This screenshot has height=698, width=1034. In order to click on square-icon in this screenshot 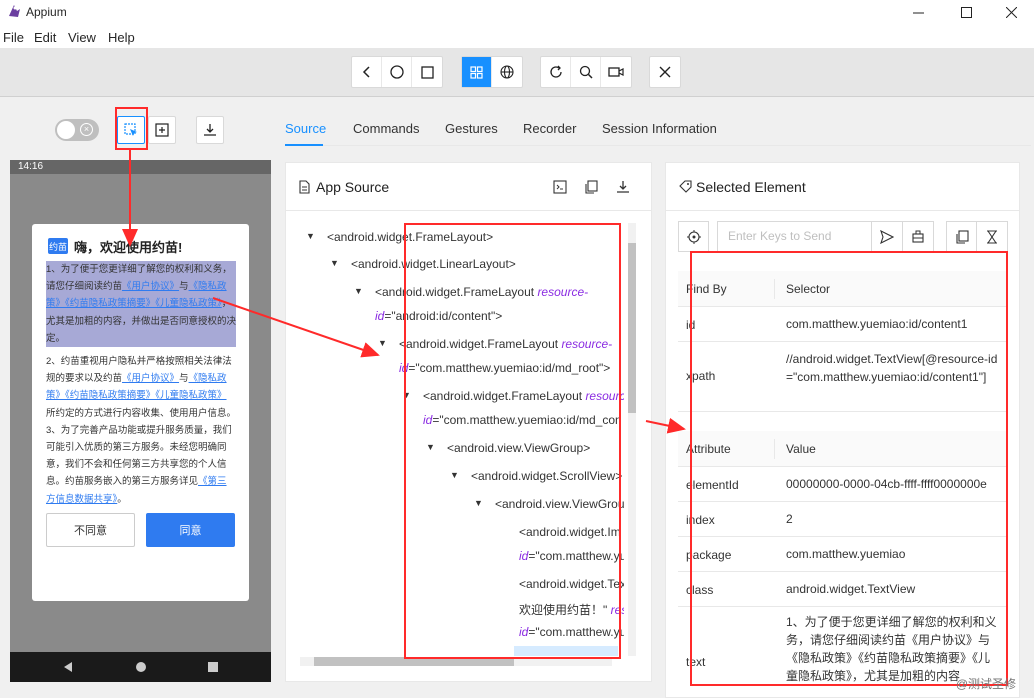, I will do `click(427, 72)`.